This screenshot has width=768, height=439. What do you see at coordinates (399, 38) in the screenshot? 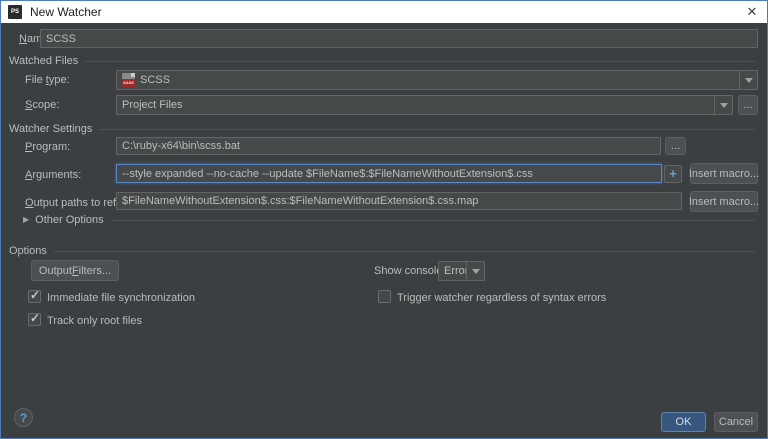
I see `name-input` at bounding box center [399, 38].